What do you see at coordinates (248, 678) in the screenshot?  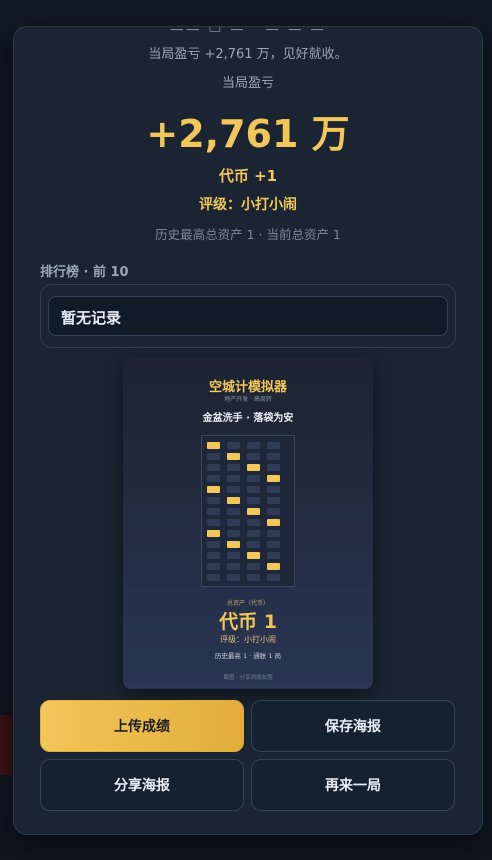 I see `poster-footer: 截图 · 分享到朋友圈` at bounding box center [248, 678].